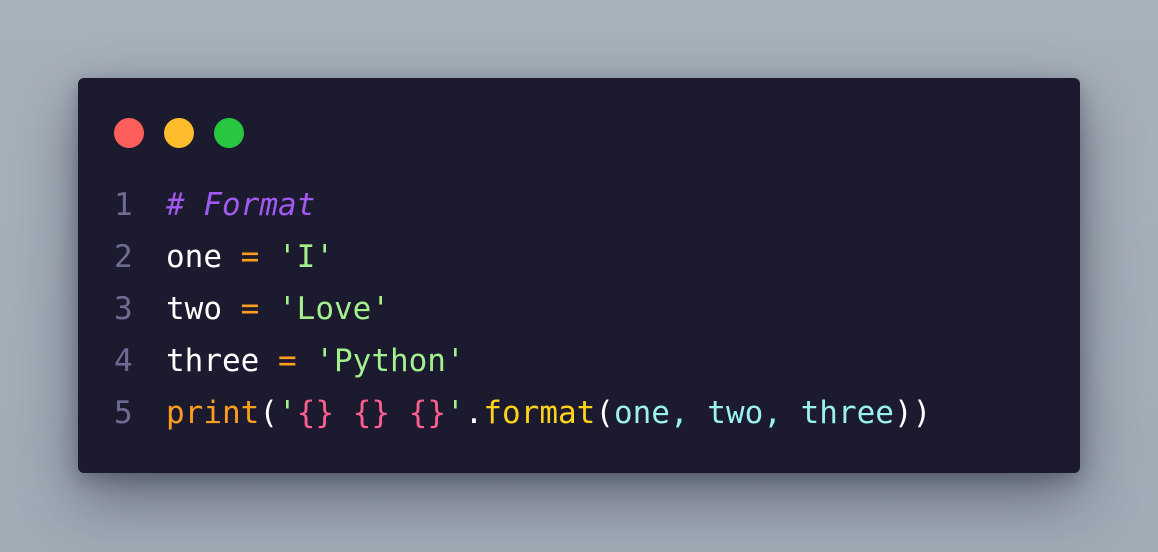 The width and height of the screenshot is (1158, 552). I want to click on minimize-window-button, so click(179, 133).